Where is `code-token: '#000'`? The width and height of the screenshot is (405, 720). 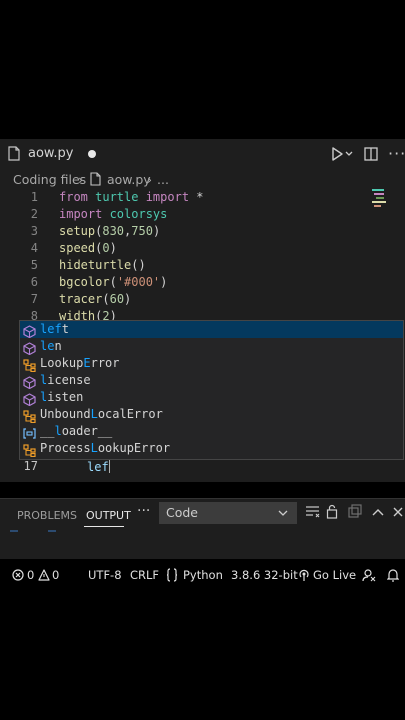
code-token: '#000' is located at coordinates (138, 282).